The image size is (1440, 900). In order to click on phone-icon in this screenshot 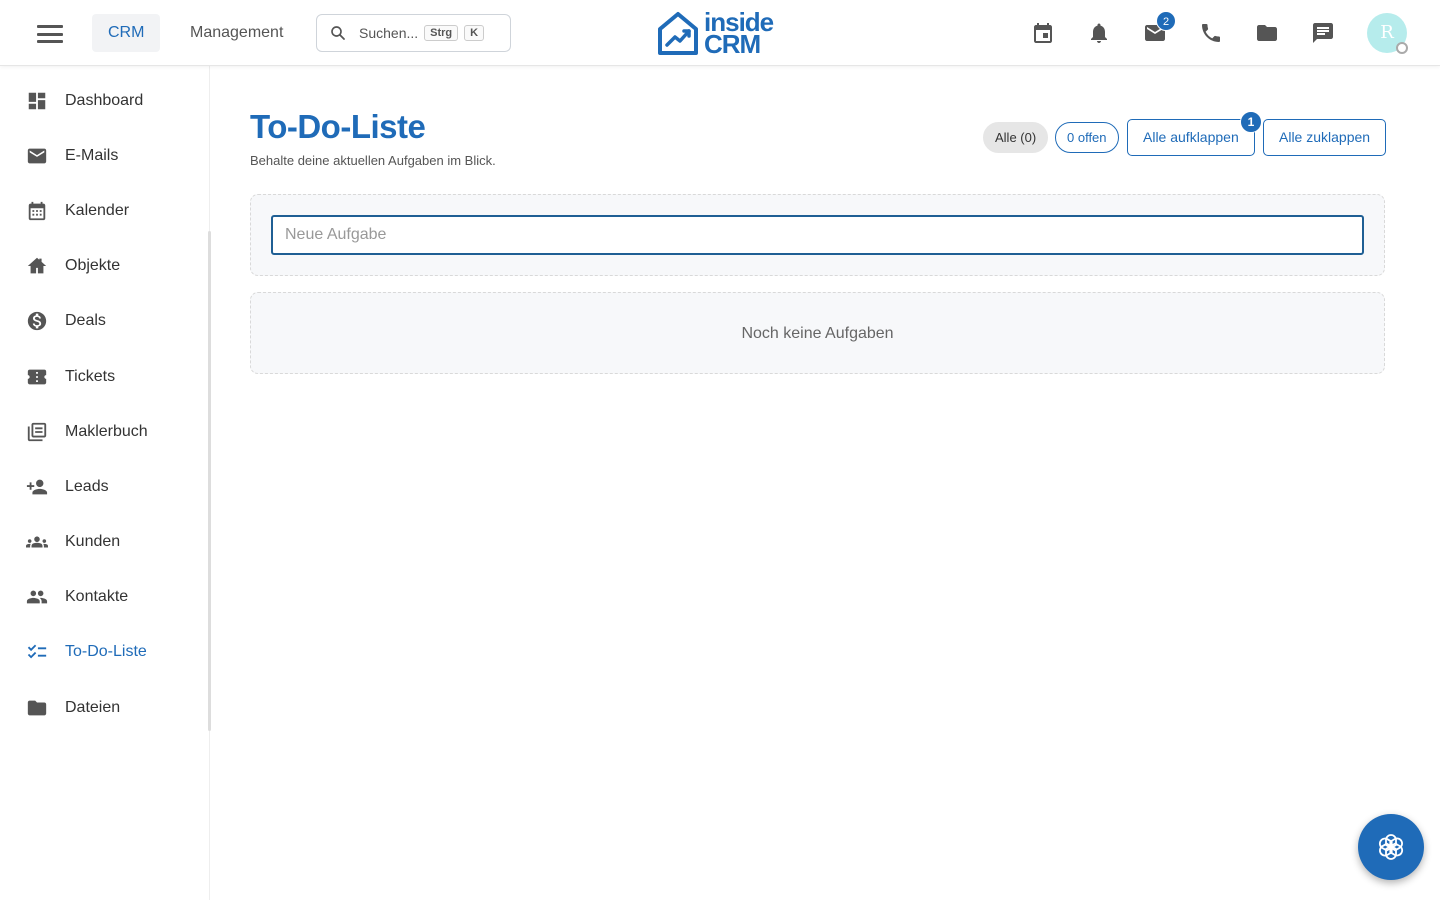, I will do `click(1211, 33)`.